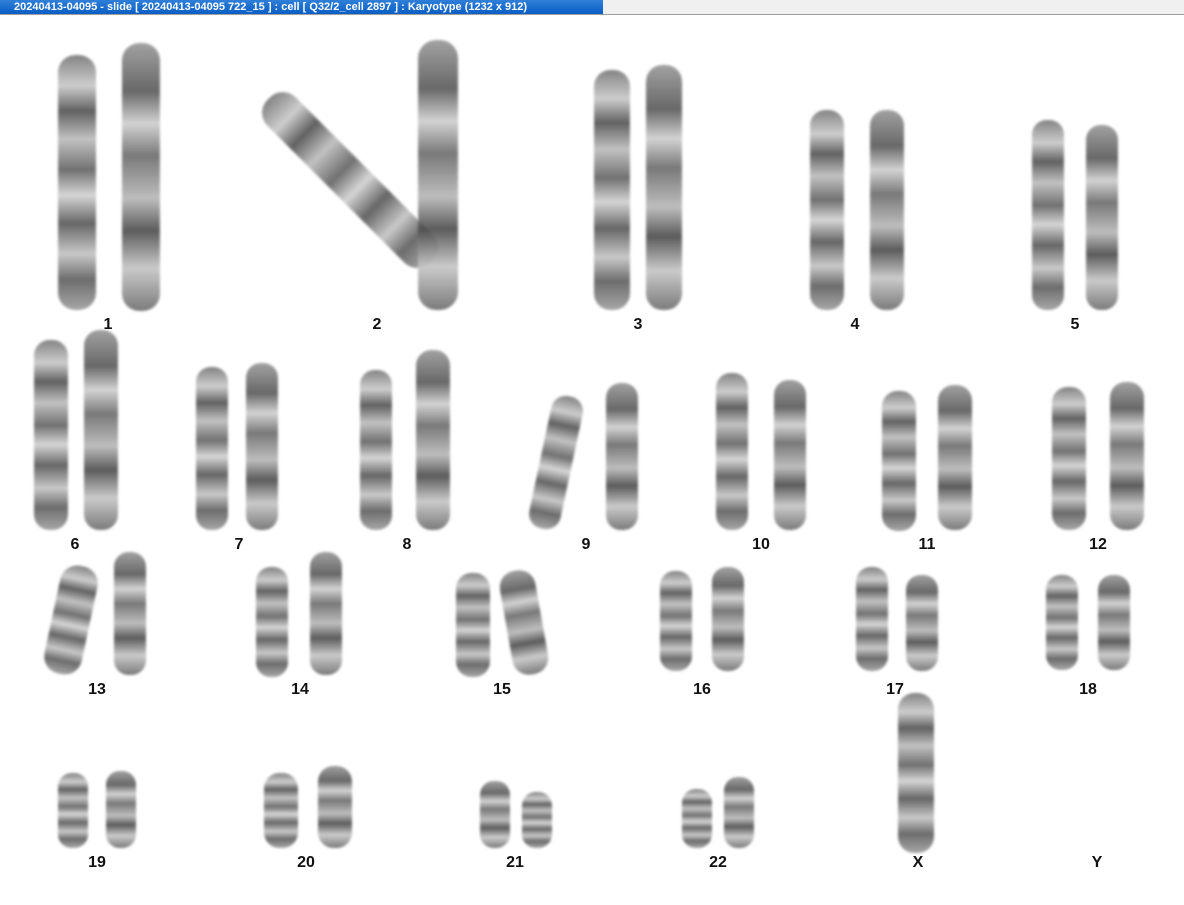  I want to click on chromosome-10a, so click(732, 451).